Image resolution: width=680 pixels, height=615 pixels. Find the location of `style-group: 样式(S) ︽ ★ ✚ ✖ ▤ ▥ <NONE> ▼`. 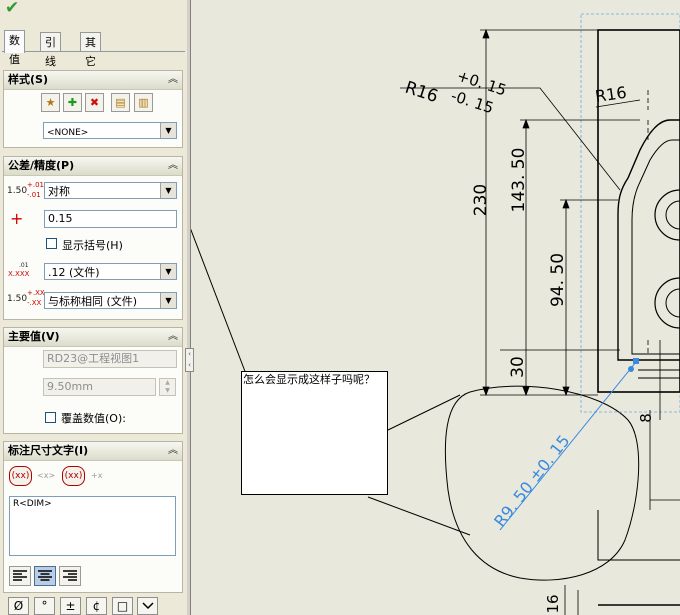

style-group: 样式(S) ︽ ★ ✚ ✖ ▤ ▥ <NONE> ▼ is located at coordinates (93, 109).